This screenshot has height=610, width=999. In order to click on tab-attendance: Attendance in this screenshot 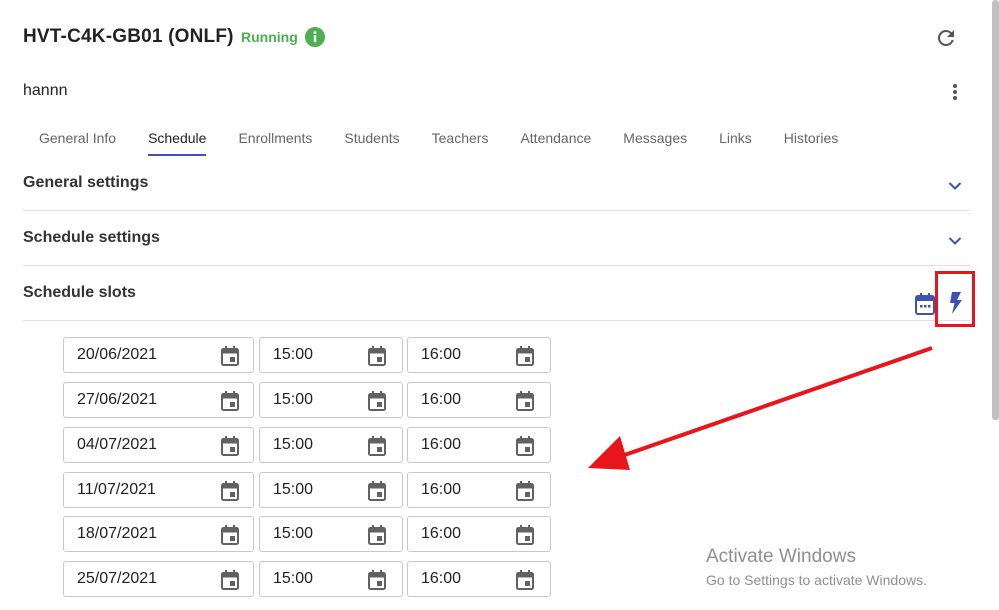, I will do `click(555, 138)`.